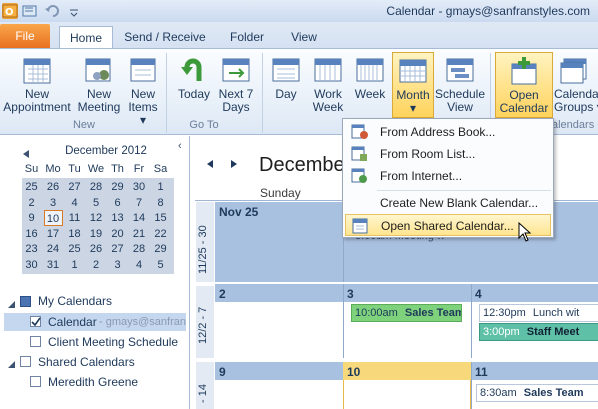 This screenshot has height=409, width=598. Describe the element at coordinates (117, 203) in the screenshot. I see `mini-calendar-day: 6` at that location.